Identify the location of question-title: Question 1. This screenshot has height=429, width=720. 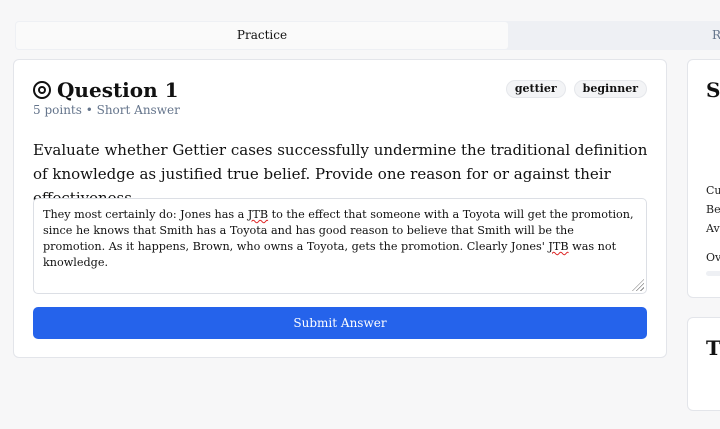
(118, 90).